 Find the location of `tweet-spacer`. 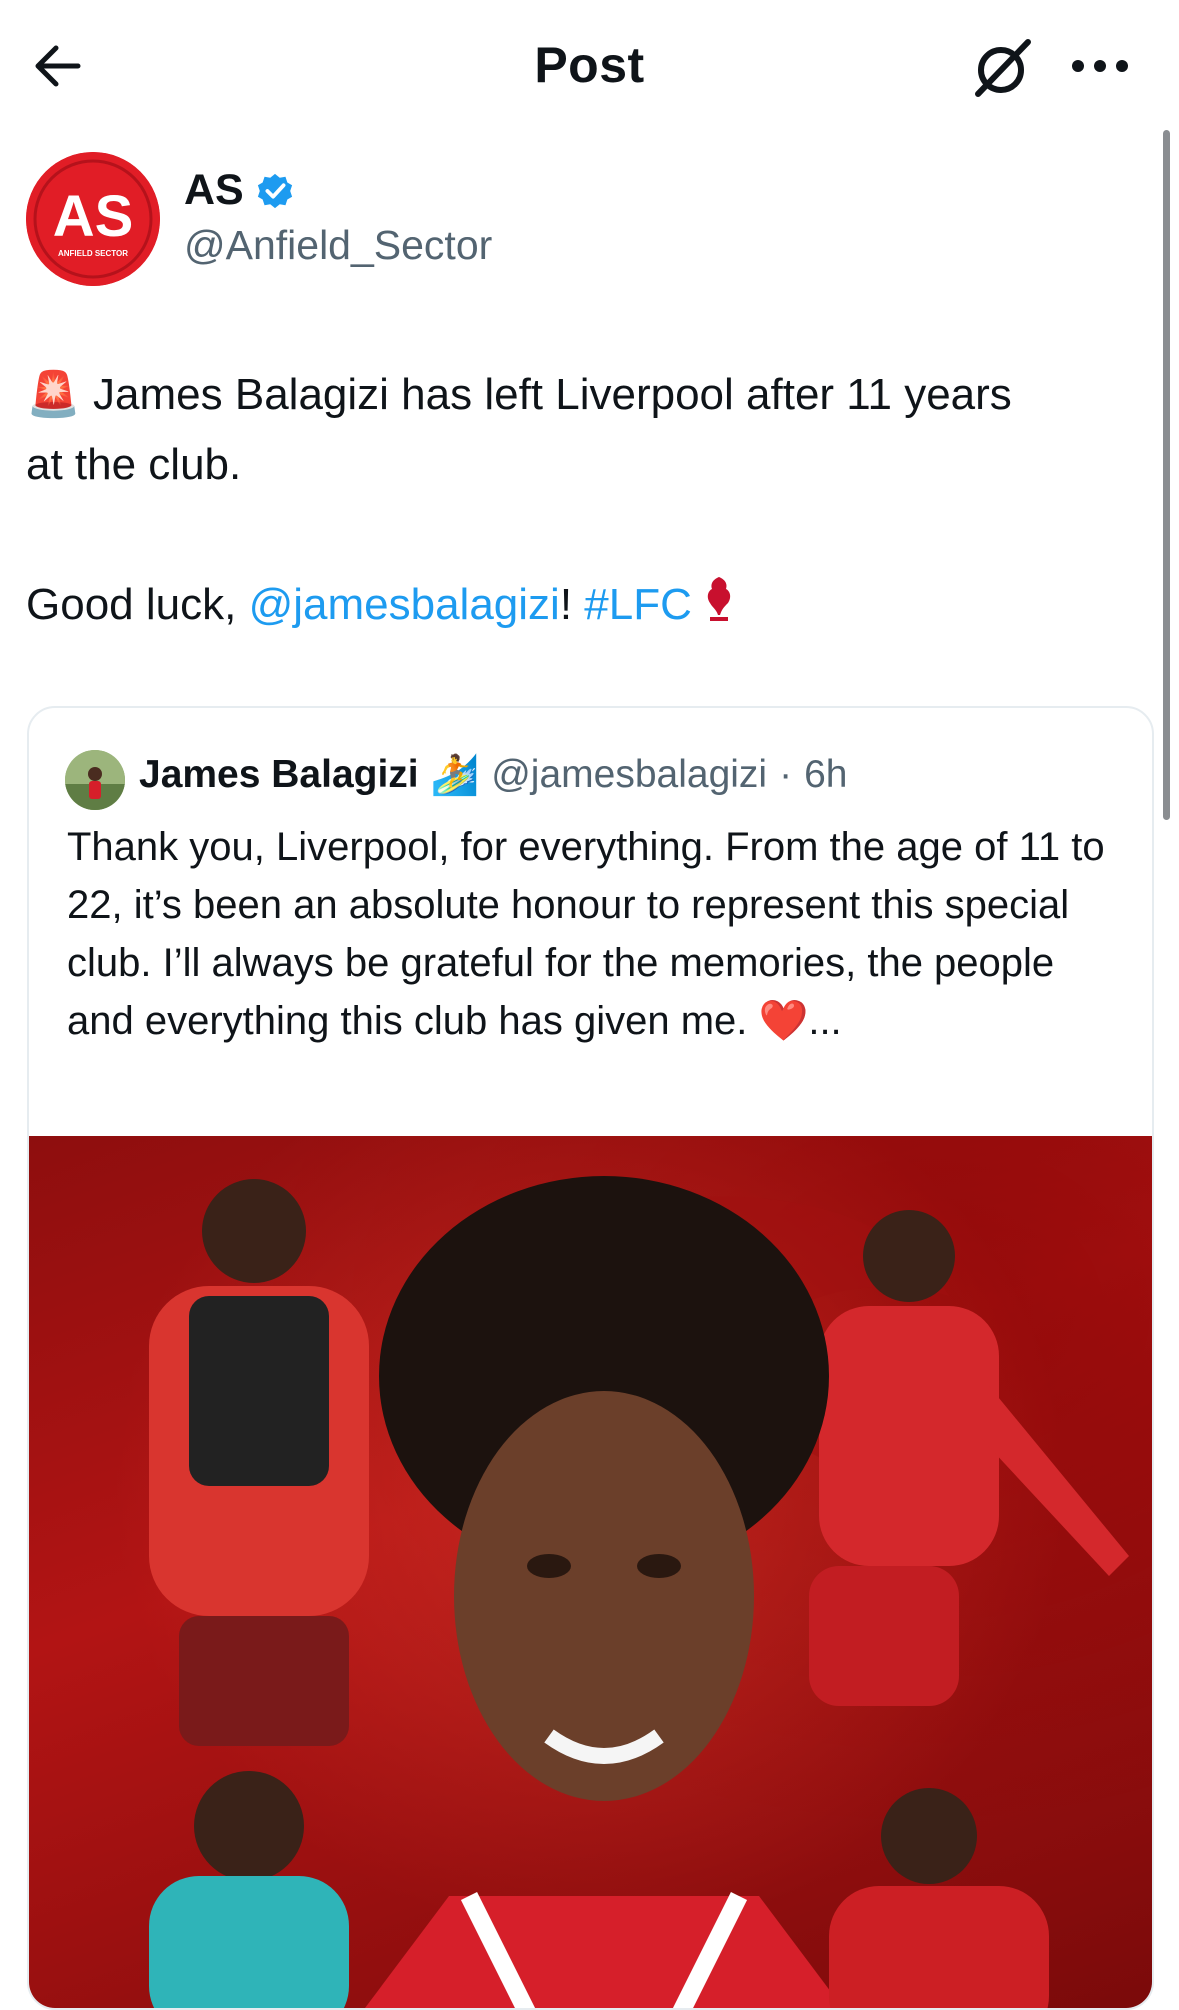

tweet-spacer is located at coordinates (591, 535).